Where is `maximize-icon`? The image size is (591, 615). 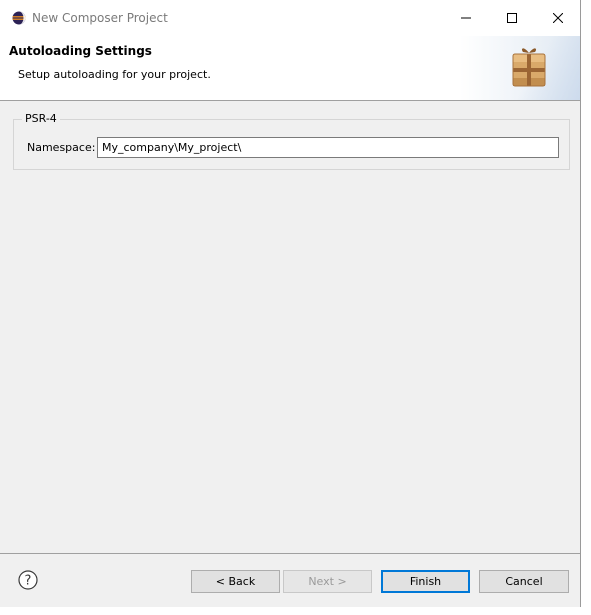
maximize-icon is located at coordinates (512, 18).